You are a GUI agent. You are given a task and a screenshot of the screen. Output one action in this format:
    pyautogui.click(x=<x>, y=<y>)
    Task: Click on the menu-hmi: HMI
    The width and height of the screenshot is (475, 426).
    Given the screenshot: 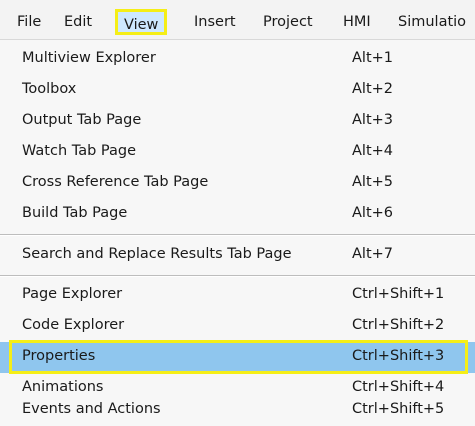 What is the action you would take?
    pyautogui.click(x=357, y=22)
    